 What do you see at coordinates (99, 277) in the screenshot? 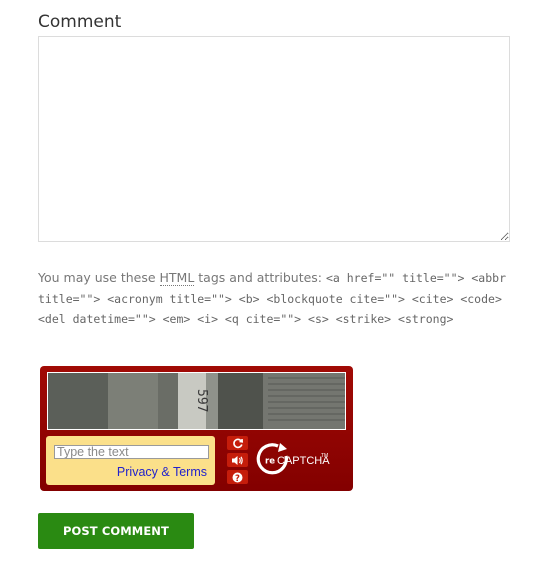
I see `allowed-tags-prefix: You may use these` at bounding box center [99, 277].